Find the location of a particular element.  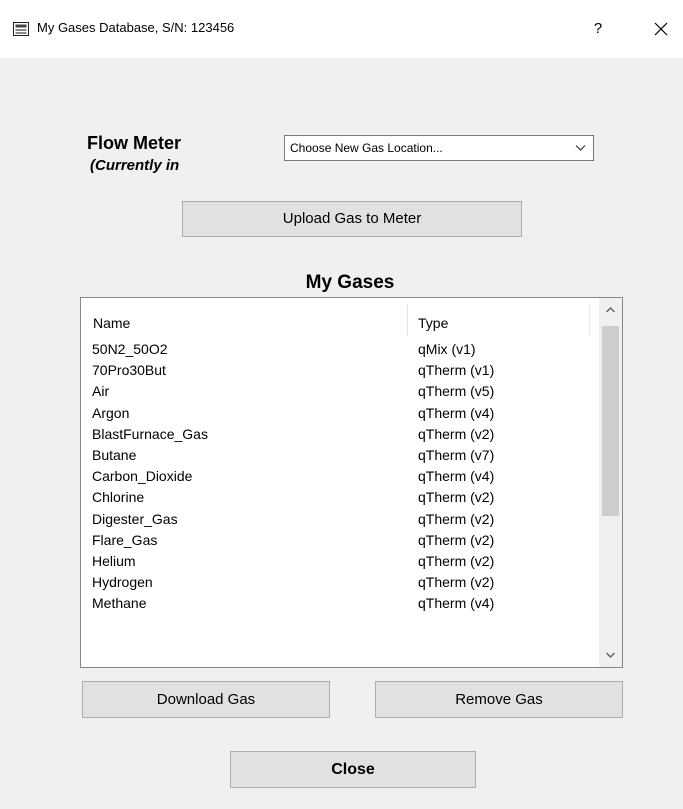

gas-type: qTherm (v1) is located at coordinates (456, 370).